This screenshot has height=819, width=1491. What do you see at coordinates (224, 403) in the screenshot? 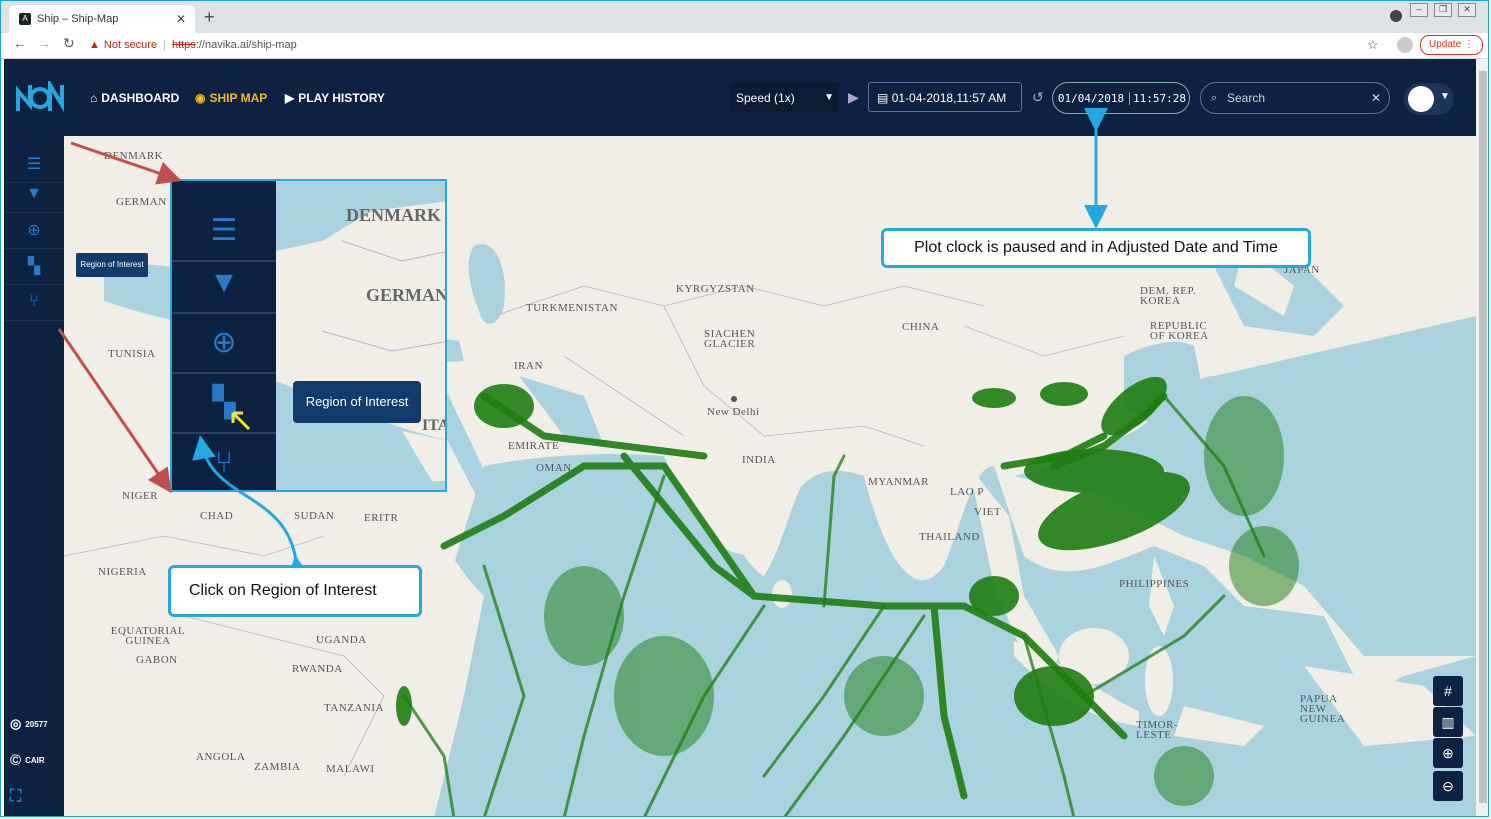
I see `inset-region-of-interest-icon: ▚` at bounding box center [224, 403].